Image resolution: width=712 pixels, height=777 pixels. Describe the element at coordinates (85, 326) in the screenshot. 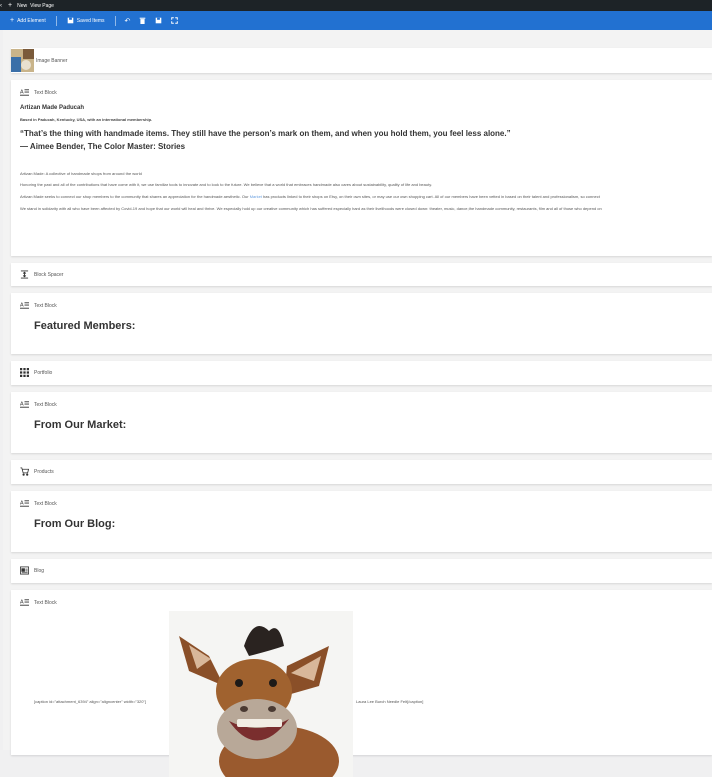

I see `section-heading: Featured Members:` at that location.